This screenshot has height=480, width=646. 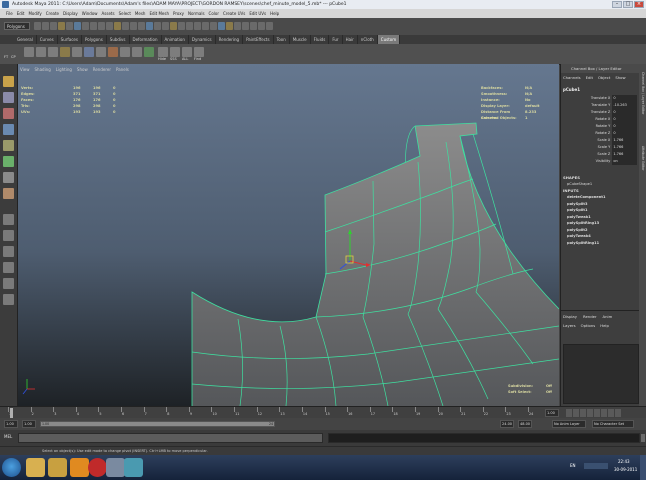 What do you see at coordinates (600, 119) in the screenshot?
I see `channel-attribute-row: Rotate X0` at bounding box center [600, 119].